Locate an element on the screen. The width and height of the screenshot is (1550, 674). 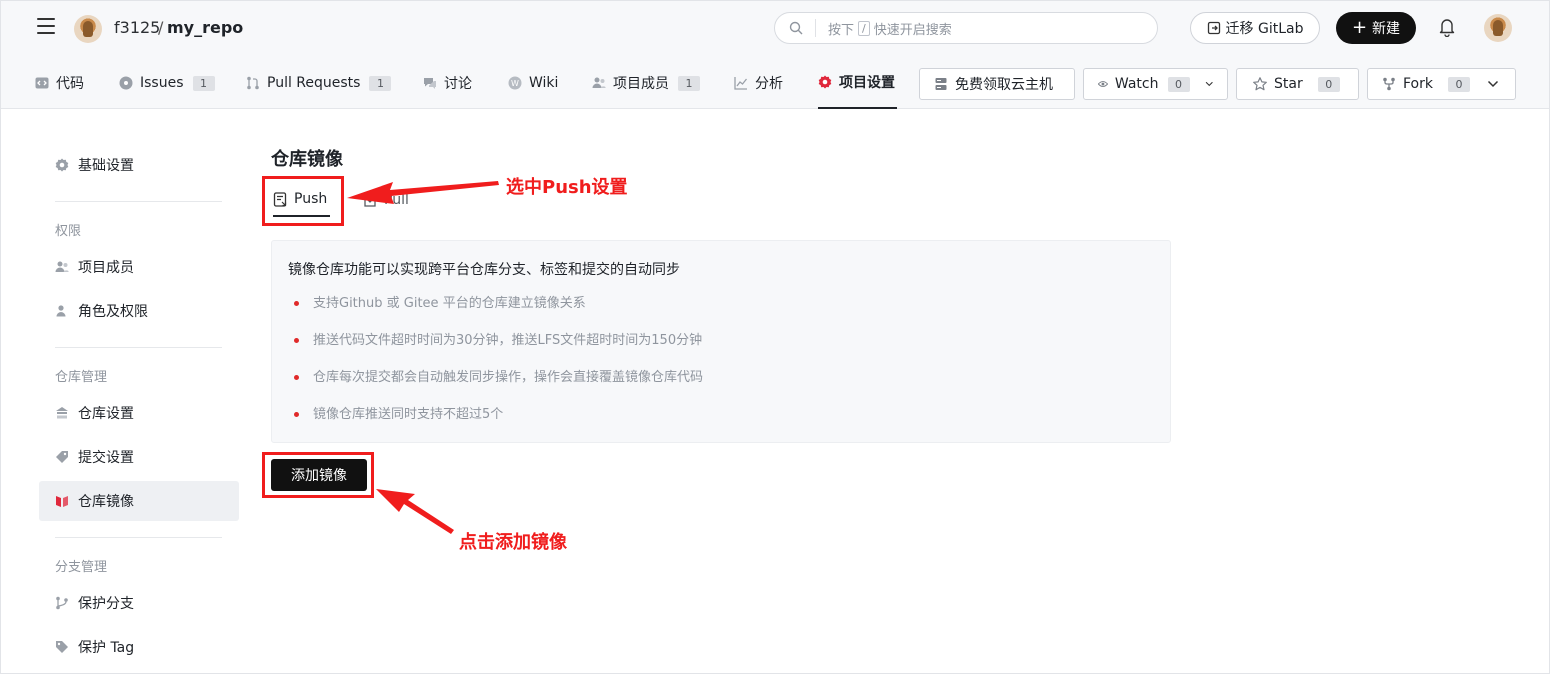
search-divider is located at coordinates (815, 28).